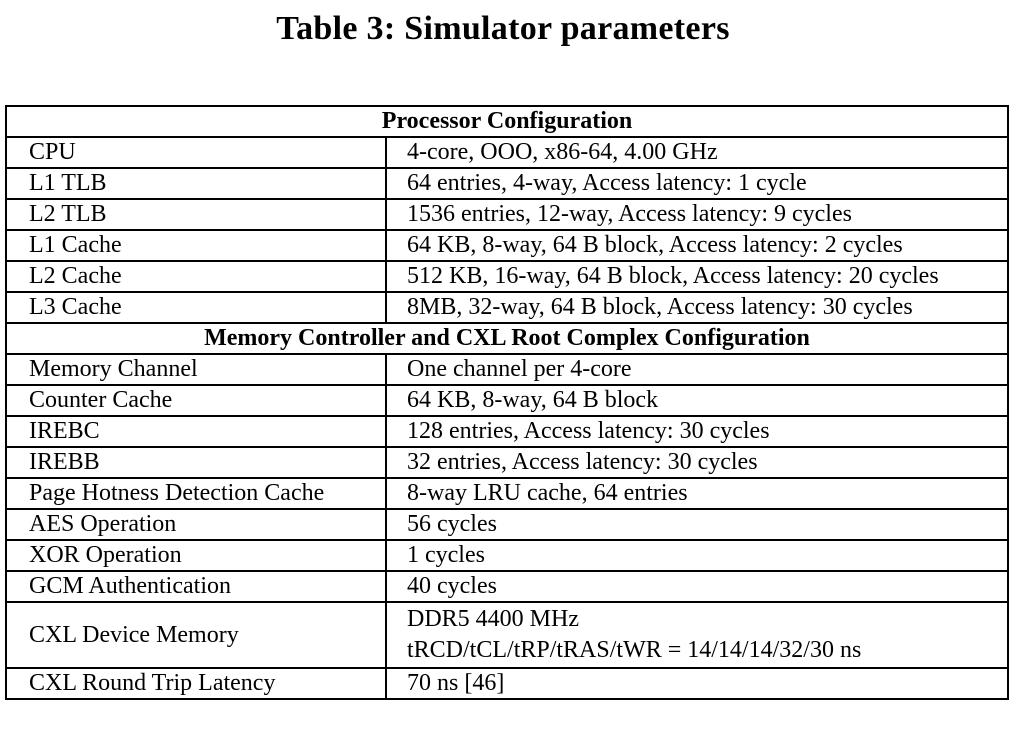  What do you see at coordinates (196, 369) in the screenshot?
I see `parameter-cell: Memory Channel` at bounding box center [196, 369].